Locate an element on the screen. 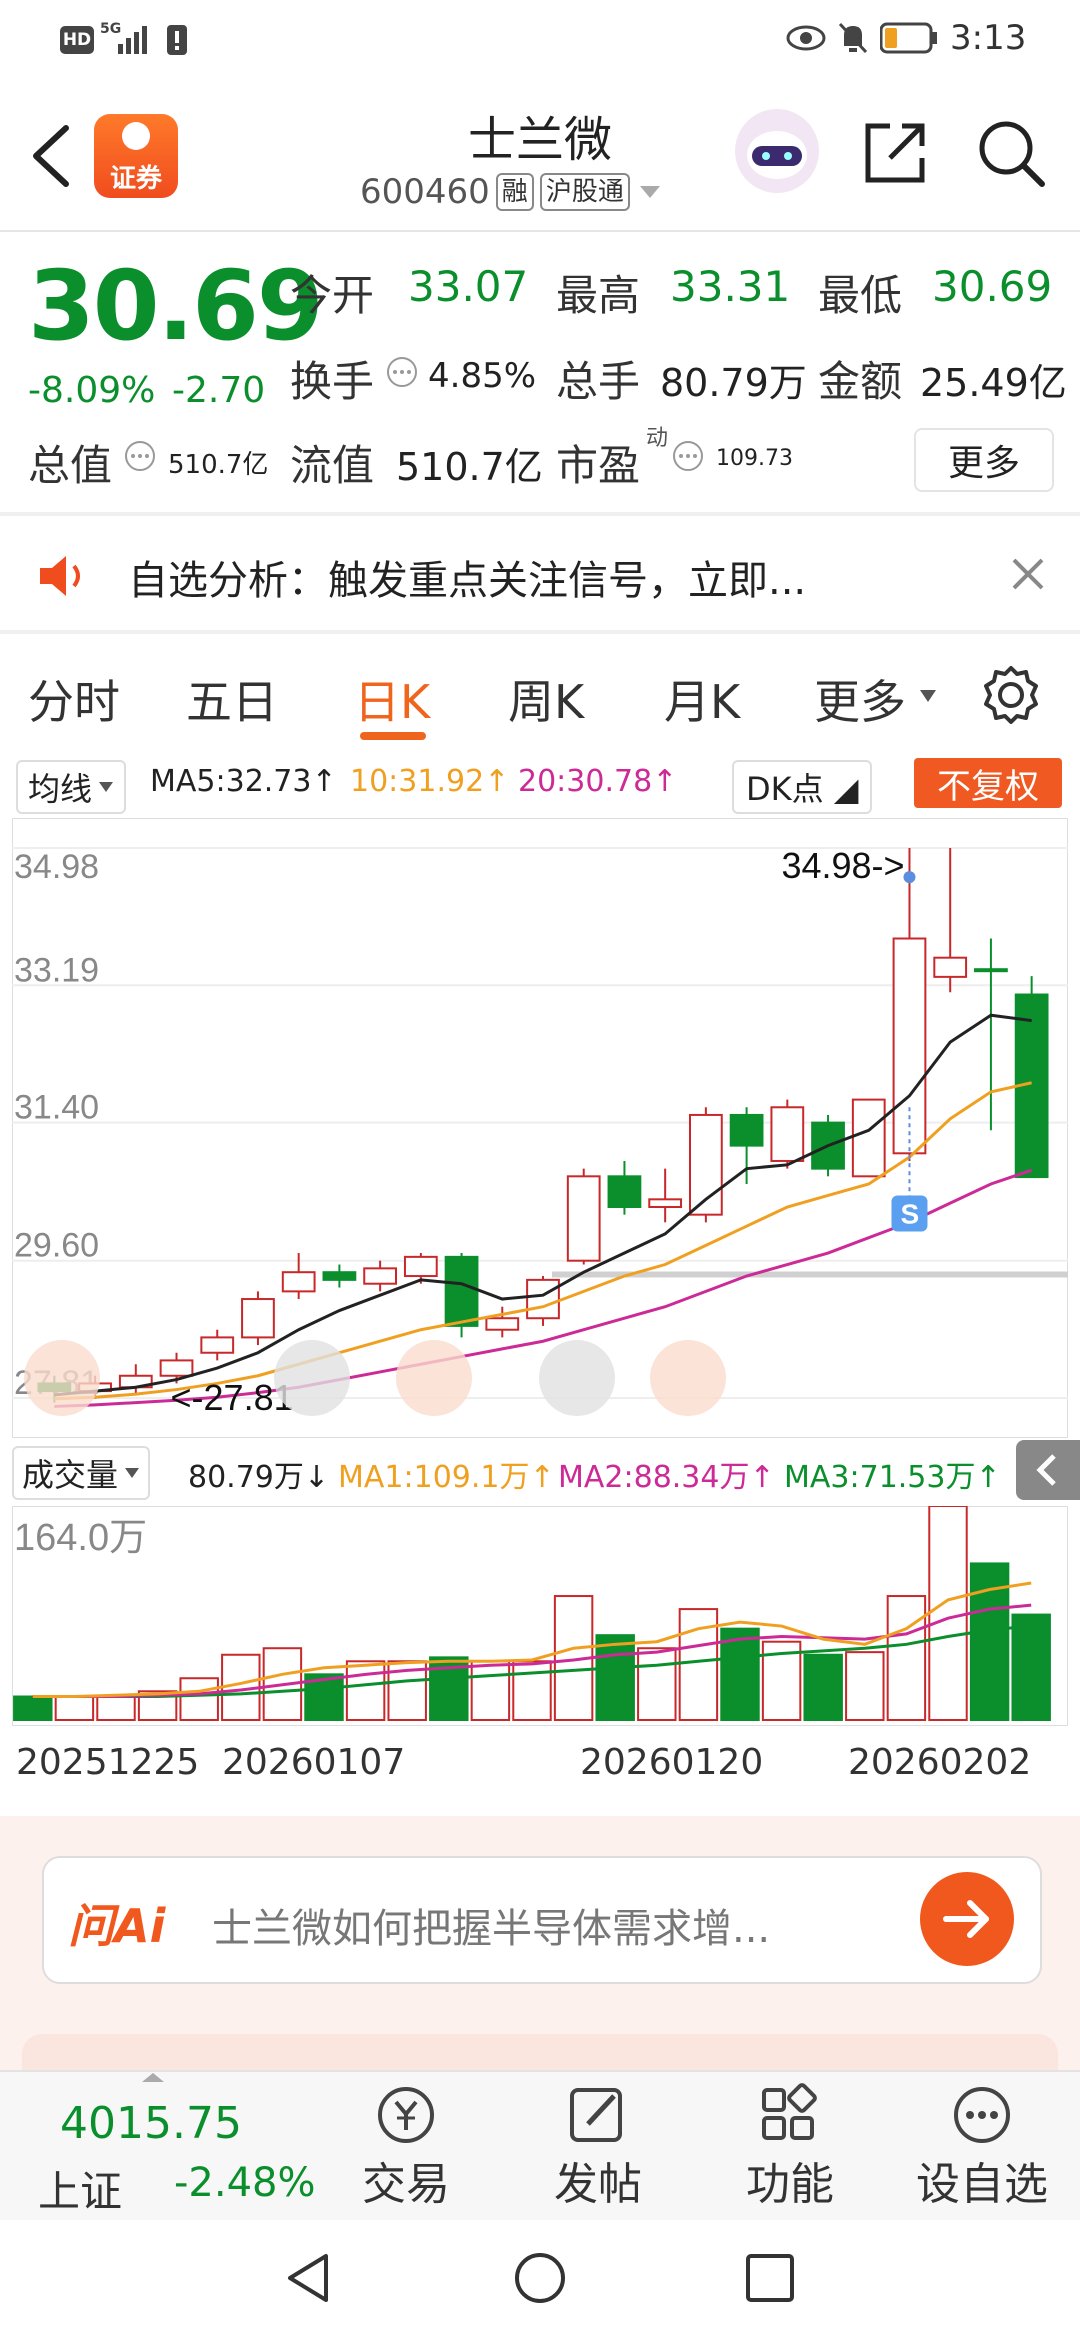 This screenshot has width=1080, height=2340. volume-select: 成交量 is located at coordinates (81, 1473).